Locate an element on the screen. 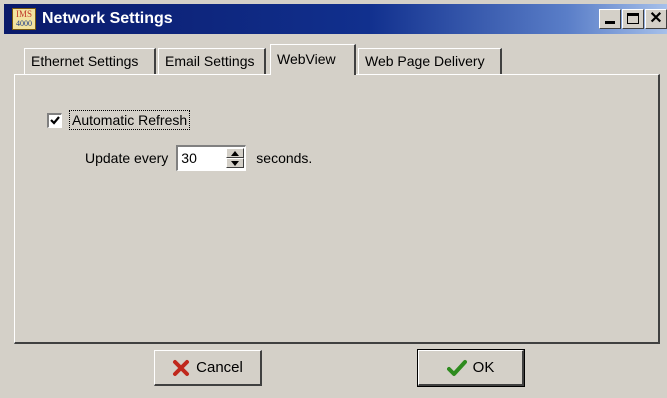 The height and width of the screenshot is (398, 667). update-interval-value: 30 is located at coordinates (189, 158).